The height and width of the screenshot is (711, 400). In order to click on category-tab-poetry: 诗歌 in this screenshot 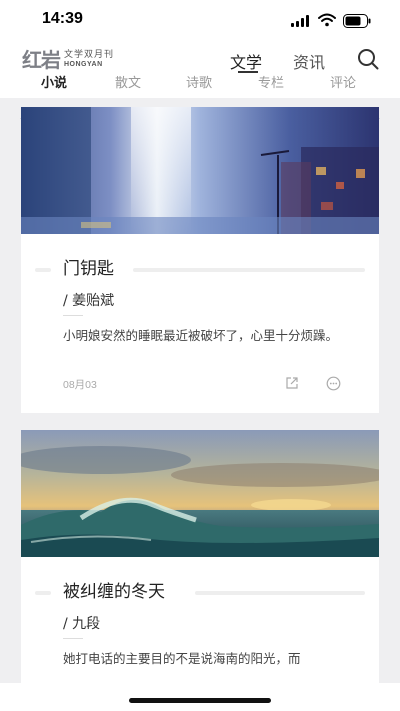, I will do `click(199, 84)`.